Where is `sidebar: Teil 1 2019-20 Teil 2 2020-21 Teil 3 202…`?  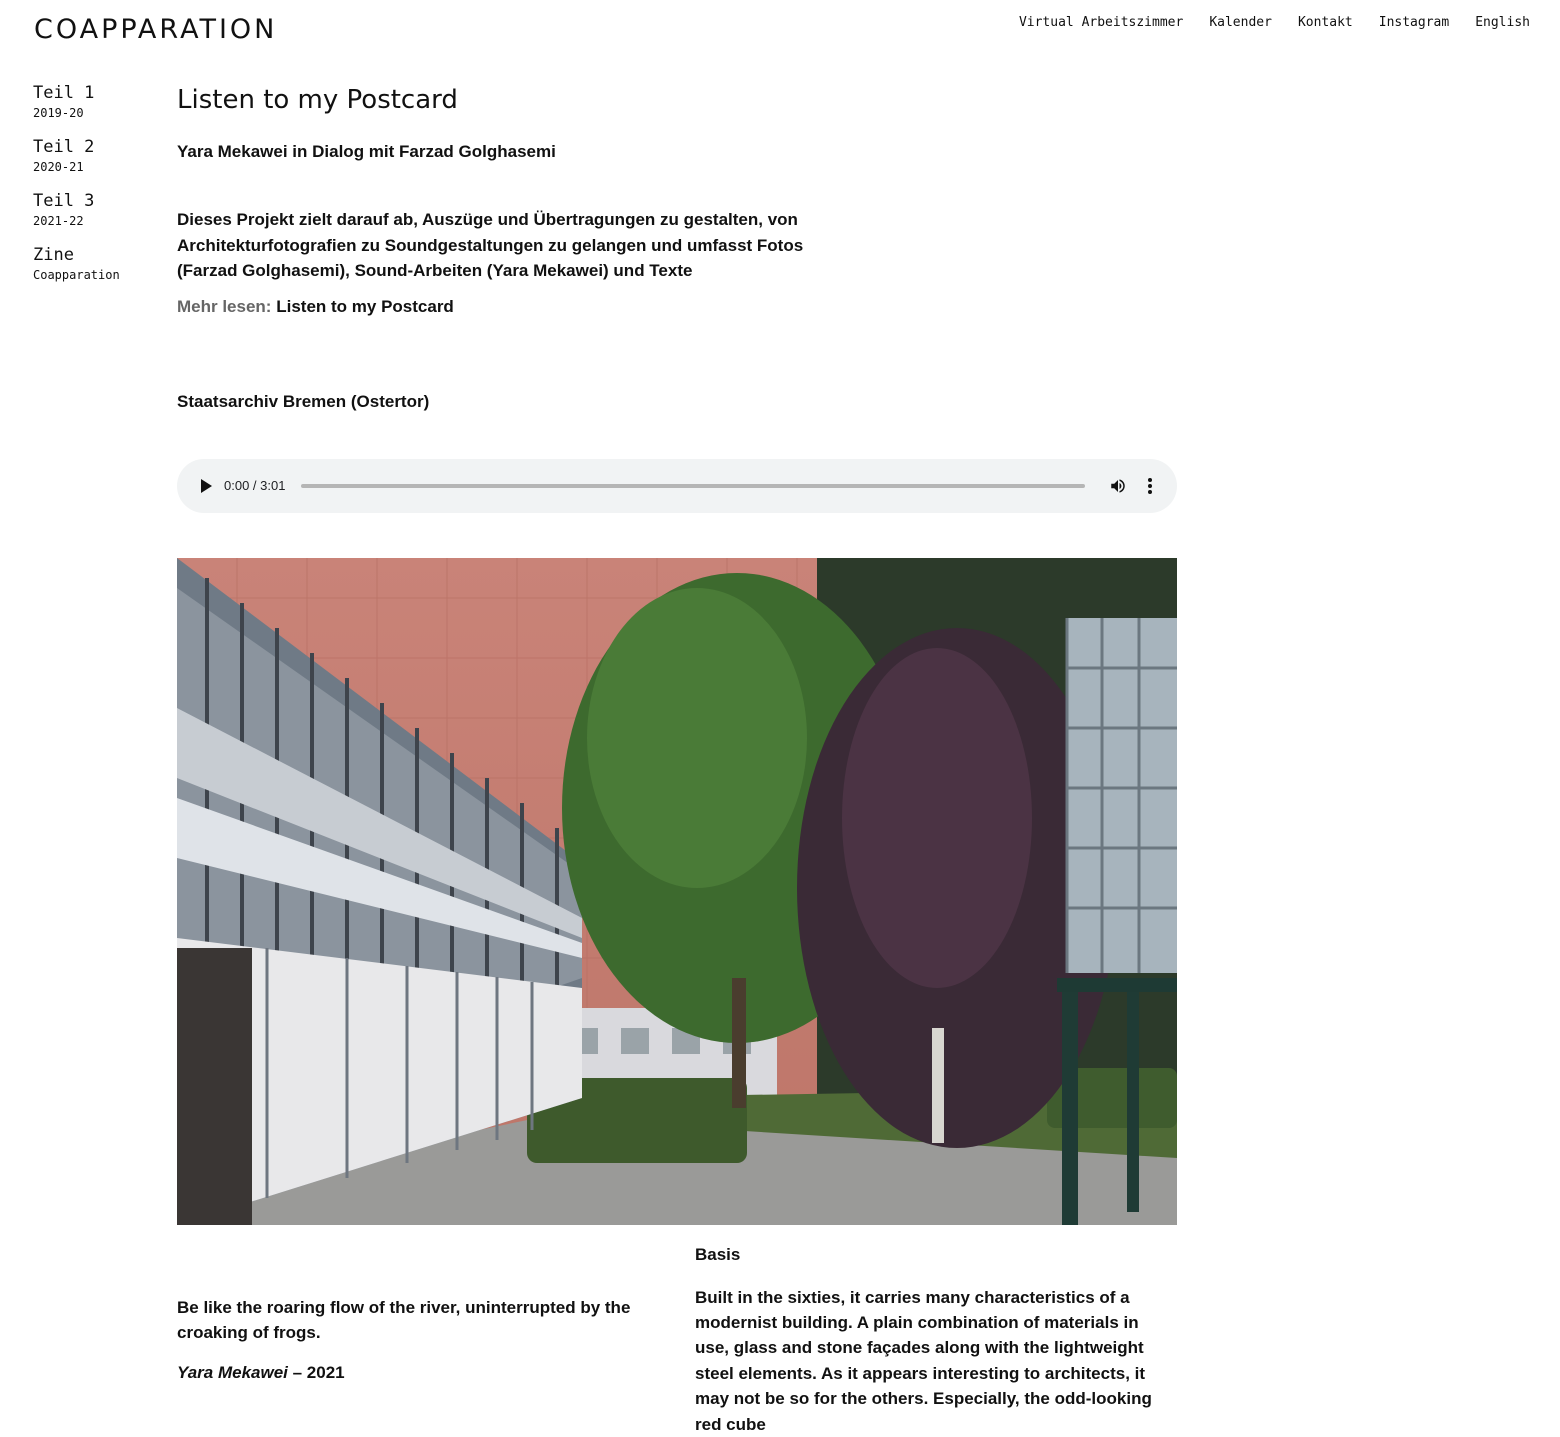
sidebar: Teil 1 2019-20 Teil 2 2020-21 Teil 3 202… is located at coordinates (98, 191).